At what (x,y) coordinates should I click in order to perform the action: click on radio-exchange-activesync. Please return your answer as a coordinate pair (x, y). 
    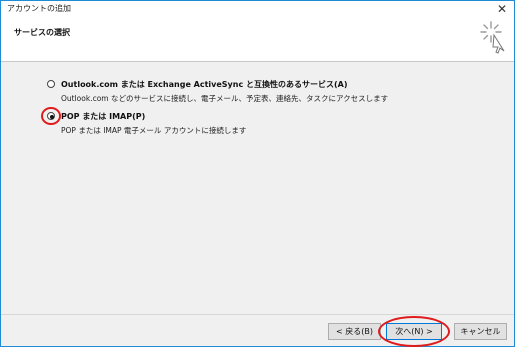
    Looking at the image, I should click on (51, 84).